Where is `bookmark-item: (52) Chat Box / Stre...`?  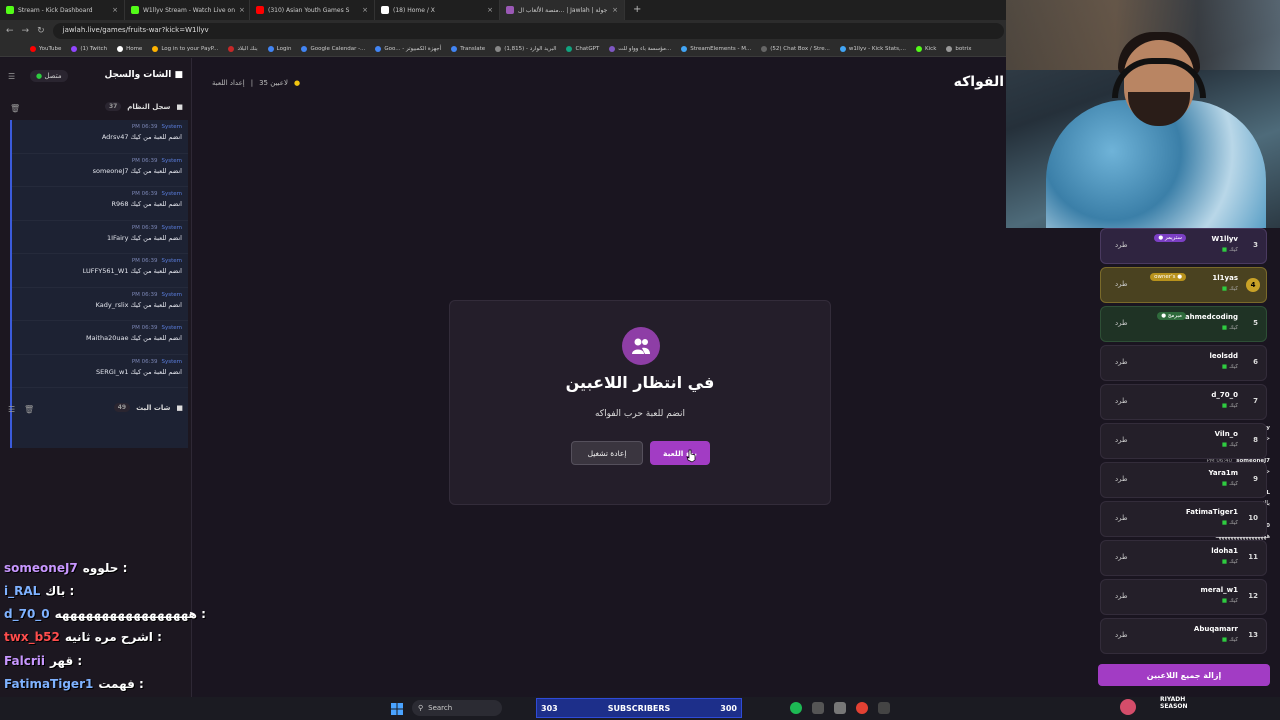 bookmark-item: (52) Chat Box / Stre... is located at coordinates (795, 49).